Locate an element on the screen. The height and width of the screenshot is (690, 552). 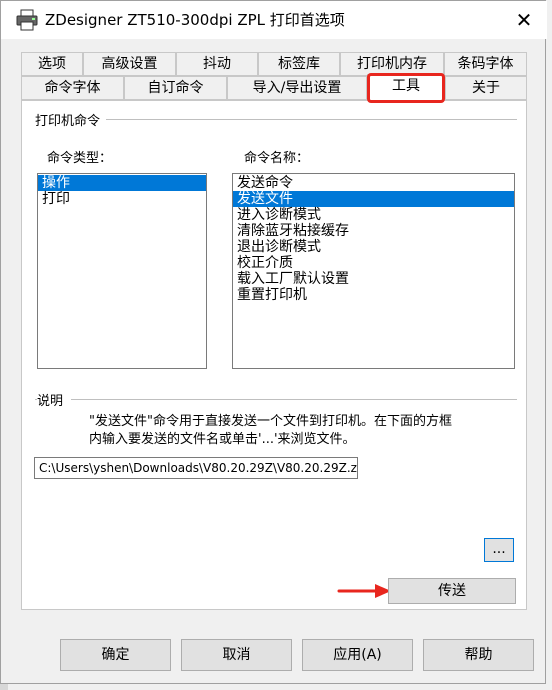
description-line-1: "发送文件"命令用于直接发送一个文件到打印机。在下面的方框 is located at coordinates (270, 421).